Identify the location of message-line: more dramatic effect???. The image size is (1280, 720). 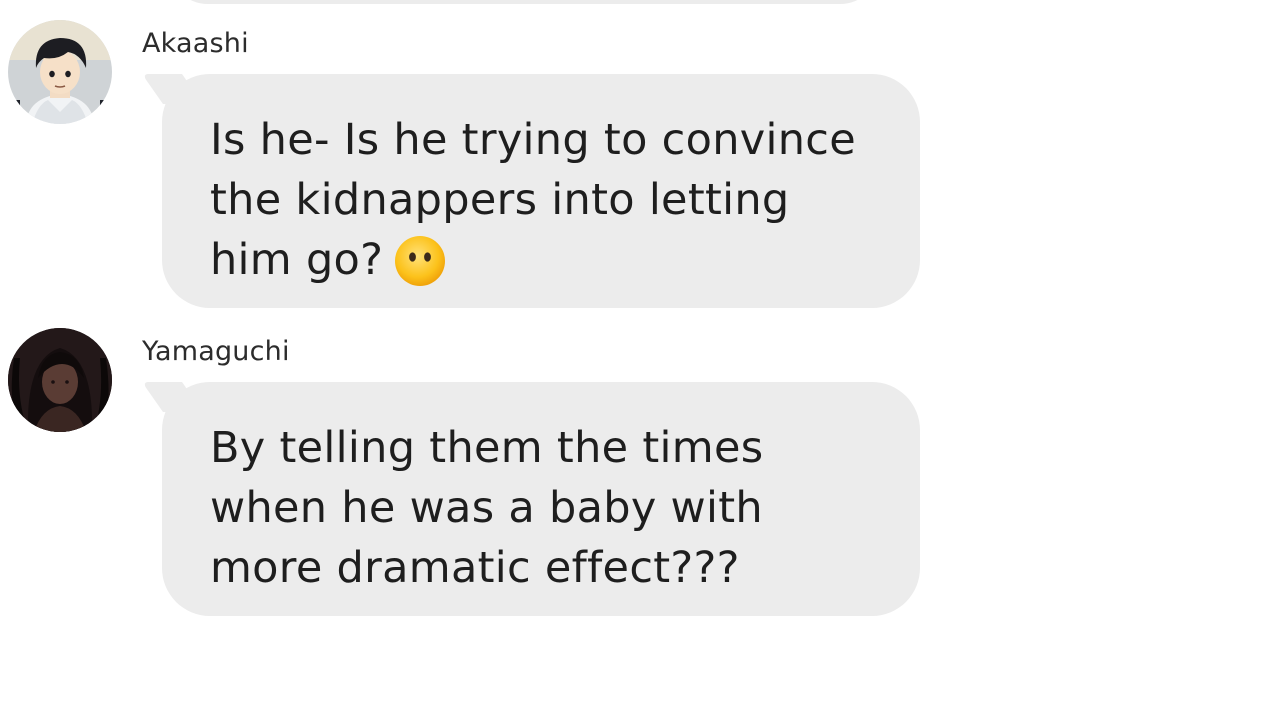
(475, 568).